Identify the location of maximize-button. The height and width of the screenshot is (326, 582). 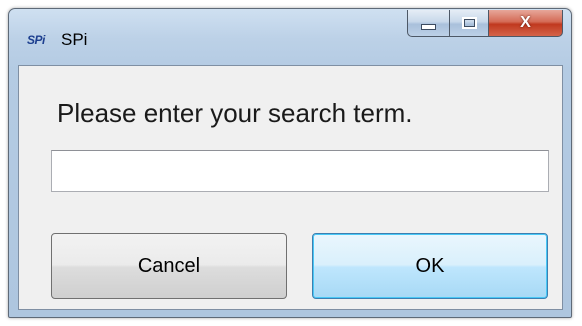
(469, 23).